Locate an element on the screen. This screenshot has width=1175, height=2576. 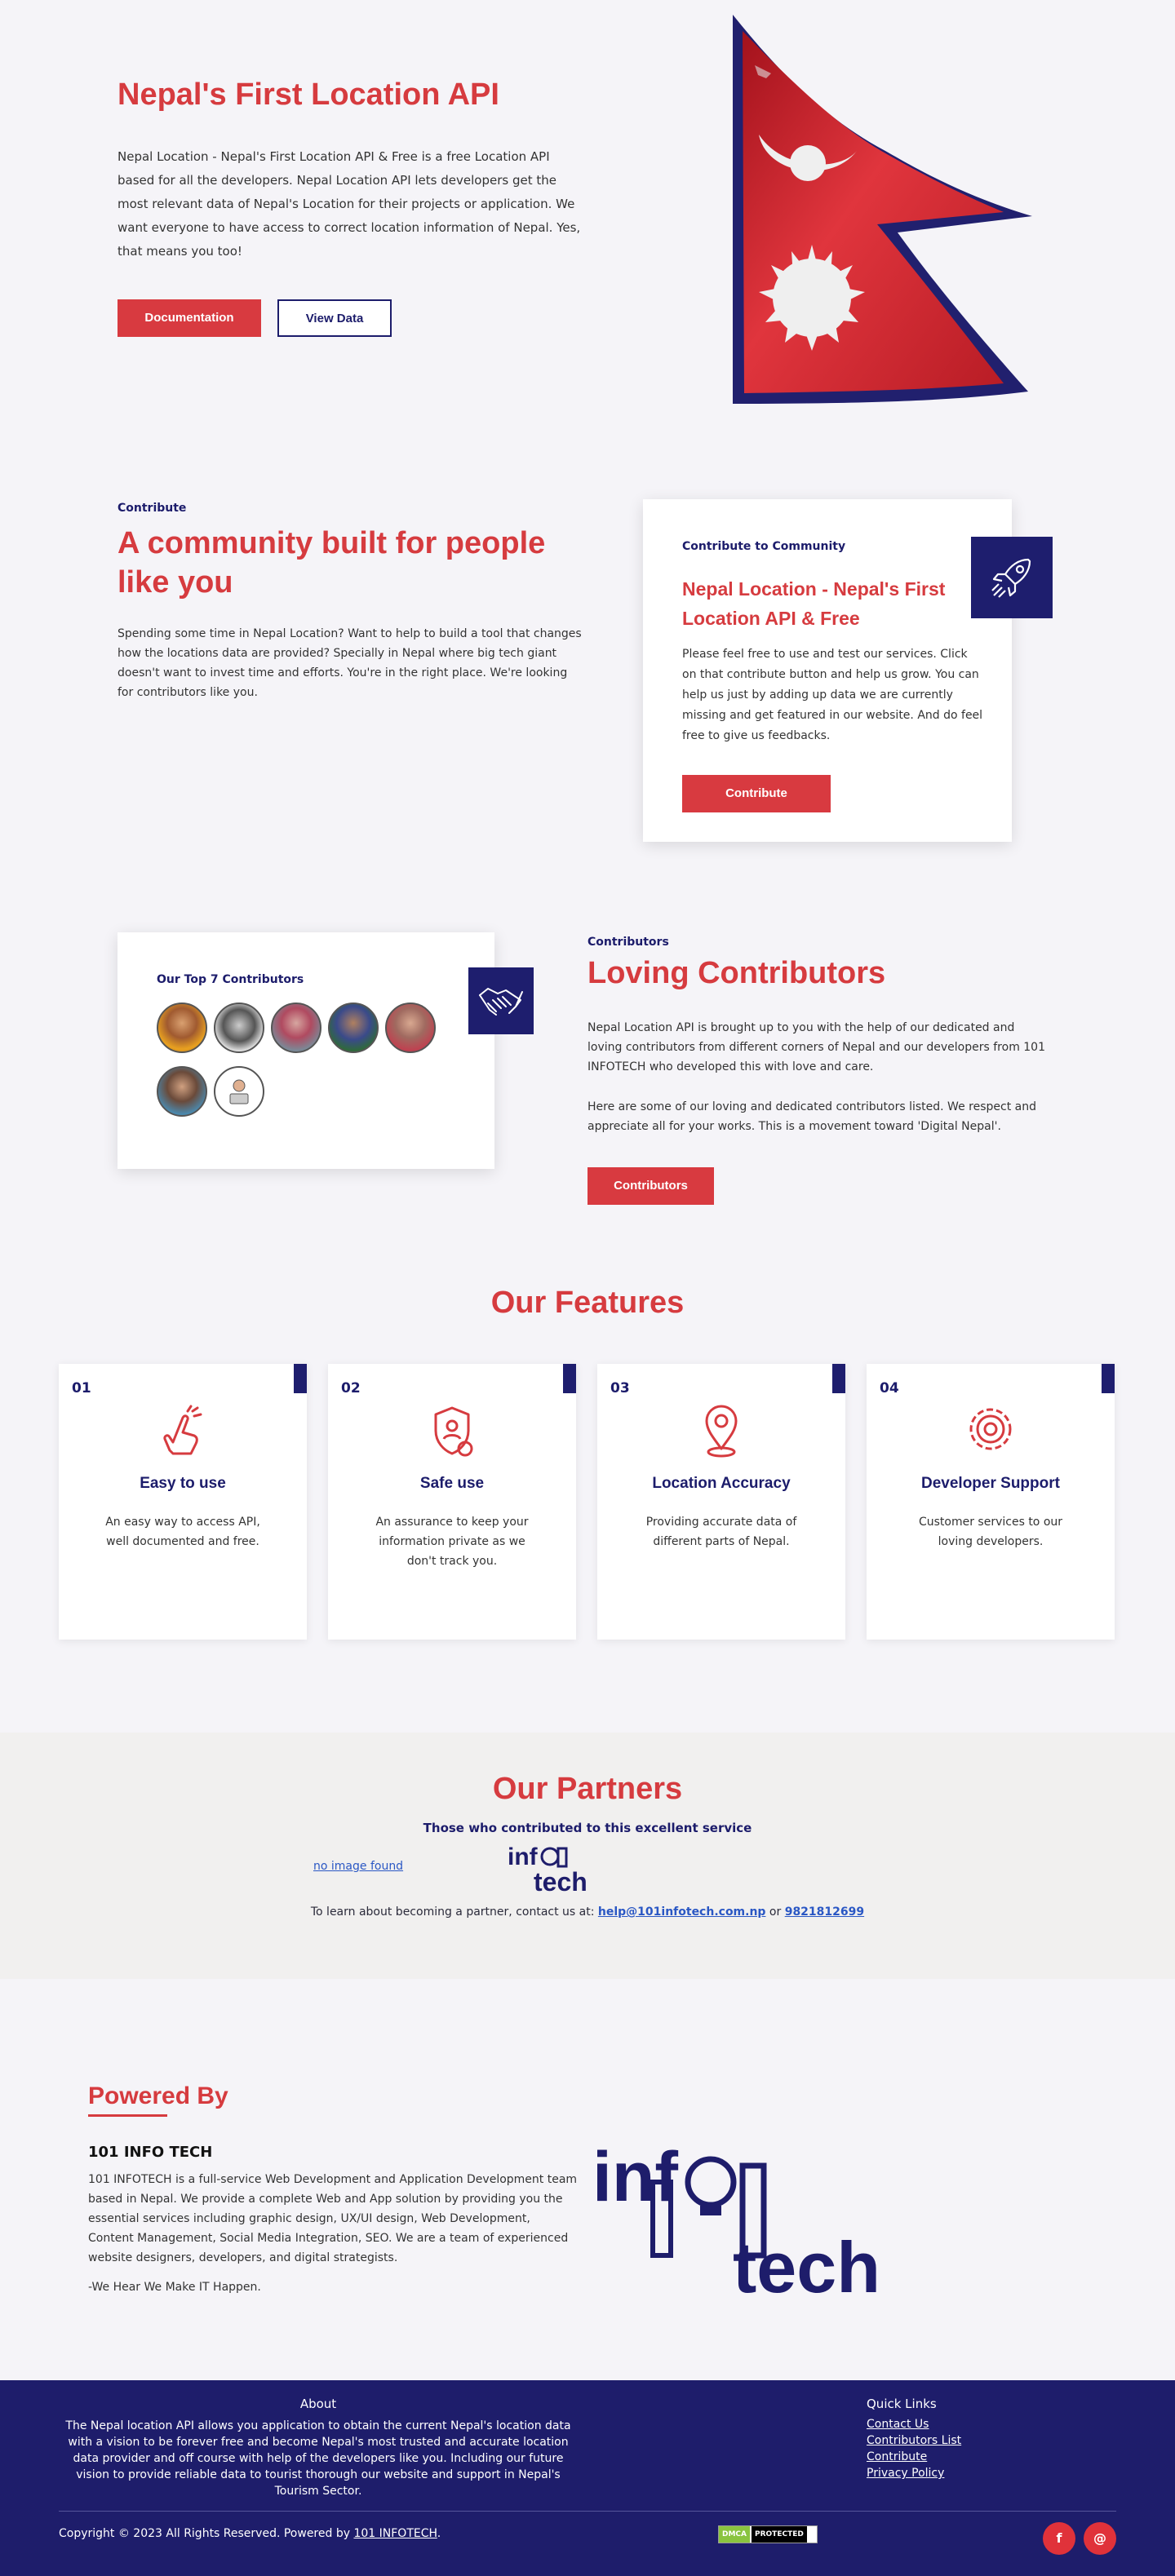
dmca-badge: DMCA PROTECTED is located at coordinates (768, 2534).